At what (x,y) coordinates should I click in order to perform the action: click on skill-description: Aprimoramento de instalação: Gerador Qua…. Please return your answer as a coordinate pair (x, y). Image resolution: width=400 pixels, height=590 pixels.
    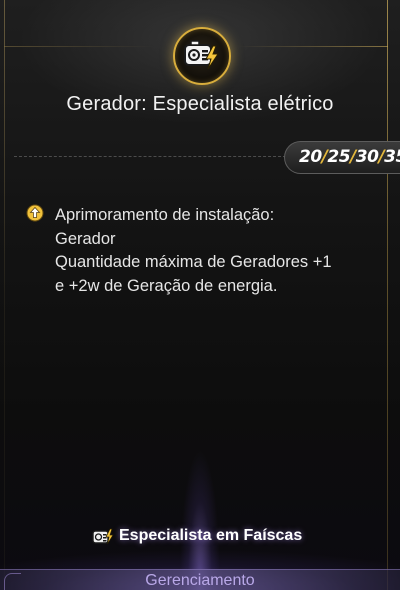
    Looking at the image, I should click on (220, 251).